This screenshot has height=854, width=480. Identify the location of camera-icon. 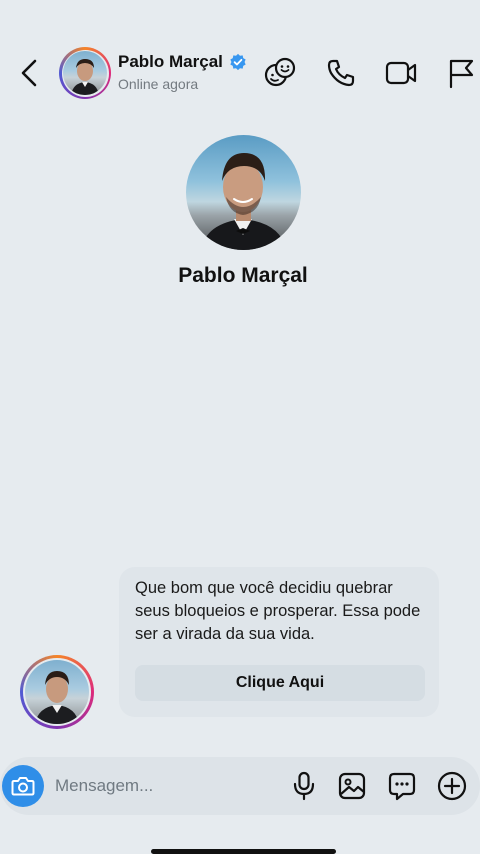
(23, 786).